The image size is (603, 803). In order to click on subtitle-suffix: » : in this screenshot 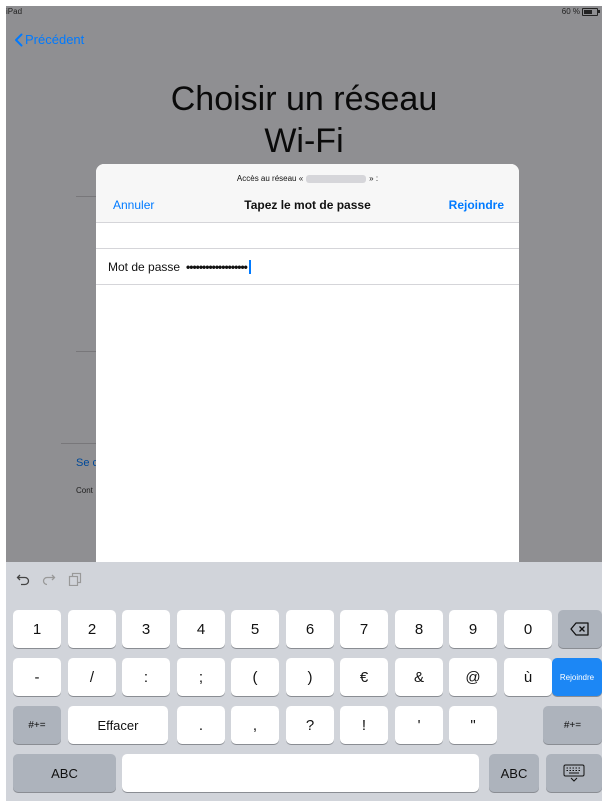, I will do `click(374, 178)`.